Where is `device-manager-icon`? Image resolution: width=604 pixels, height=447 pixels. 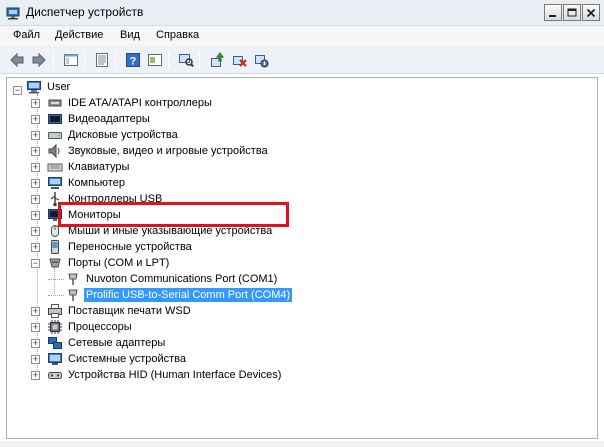 device-manager-icon is located at coordinates (13, 13).